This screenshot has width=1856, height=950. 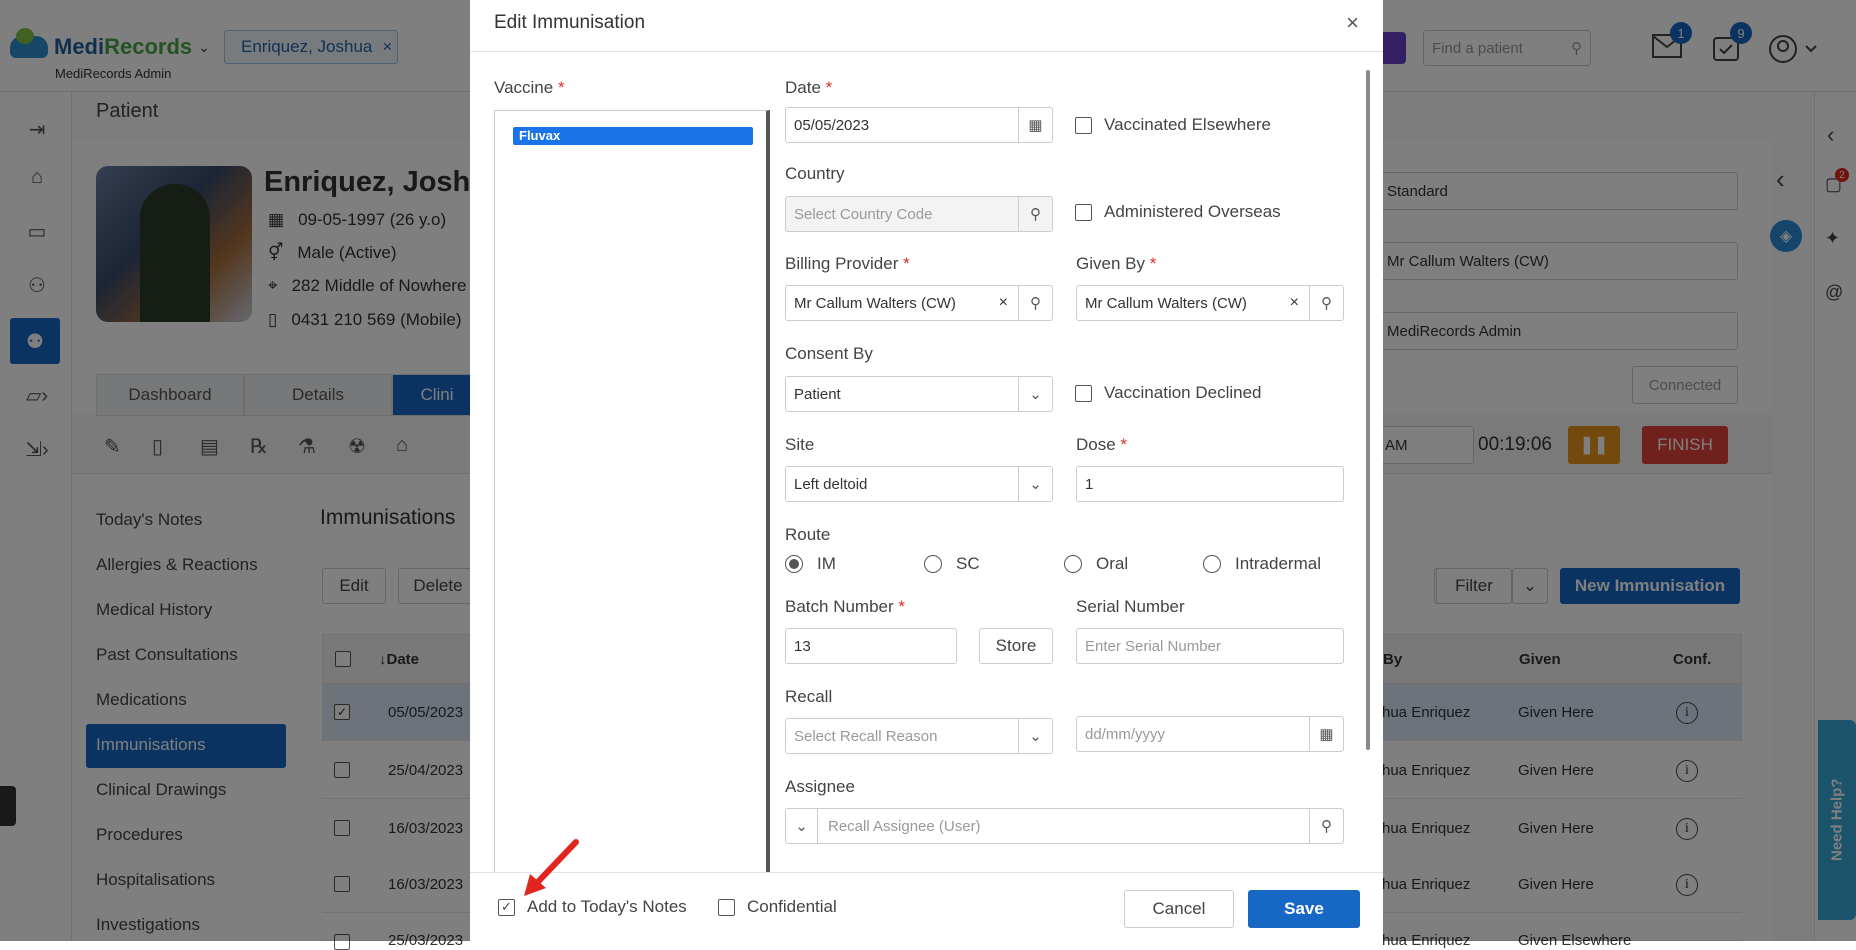 What do you see at coordinates (919, 736) in the screenshot?
I see `recall-reason-select: Select Recall Reason ⌄` at bounding box center [919, 736].